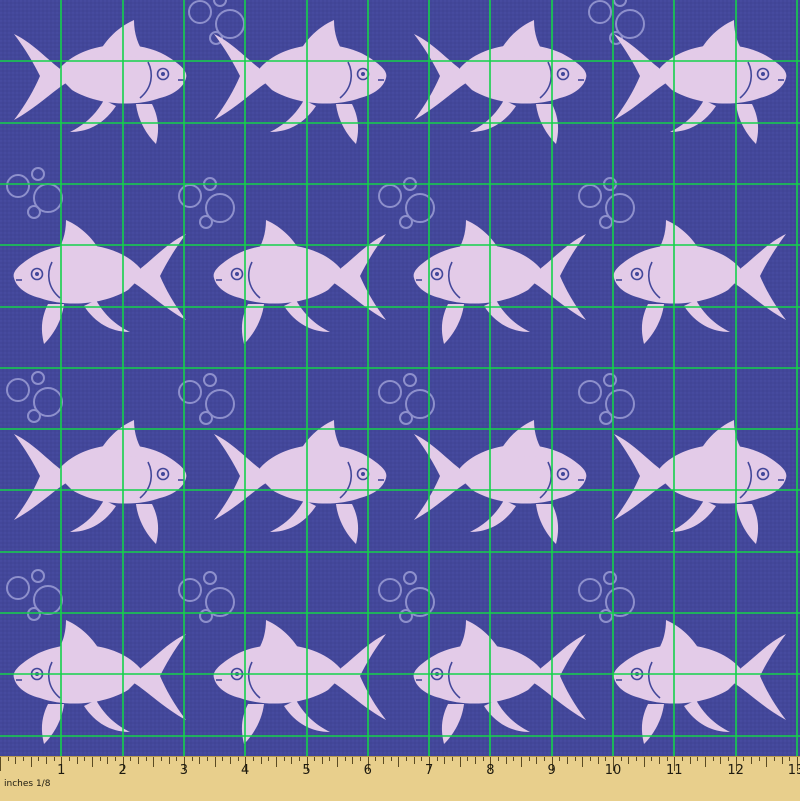 The width and height of the screenshot is (800, 801). What do you see at coordinates (245, 770) in the screenshot?
I see `ruler-number: 4` at bounding box center [245, 770].